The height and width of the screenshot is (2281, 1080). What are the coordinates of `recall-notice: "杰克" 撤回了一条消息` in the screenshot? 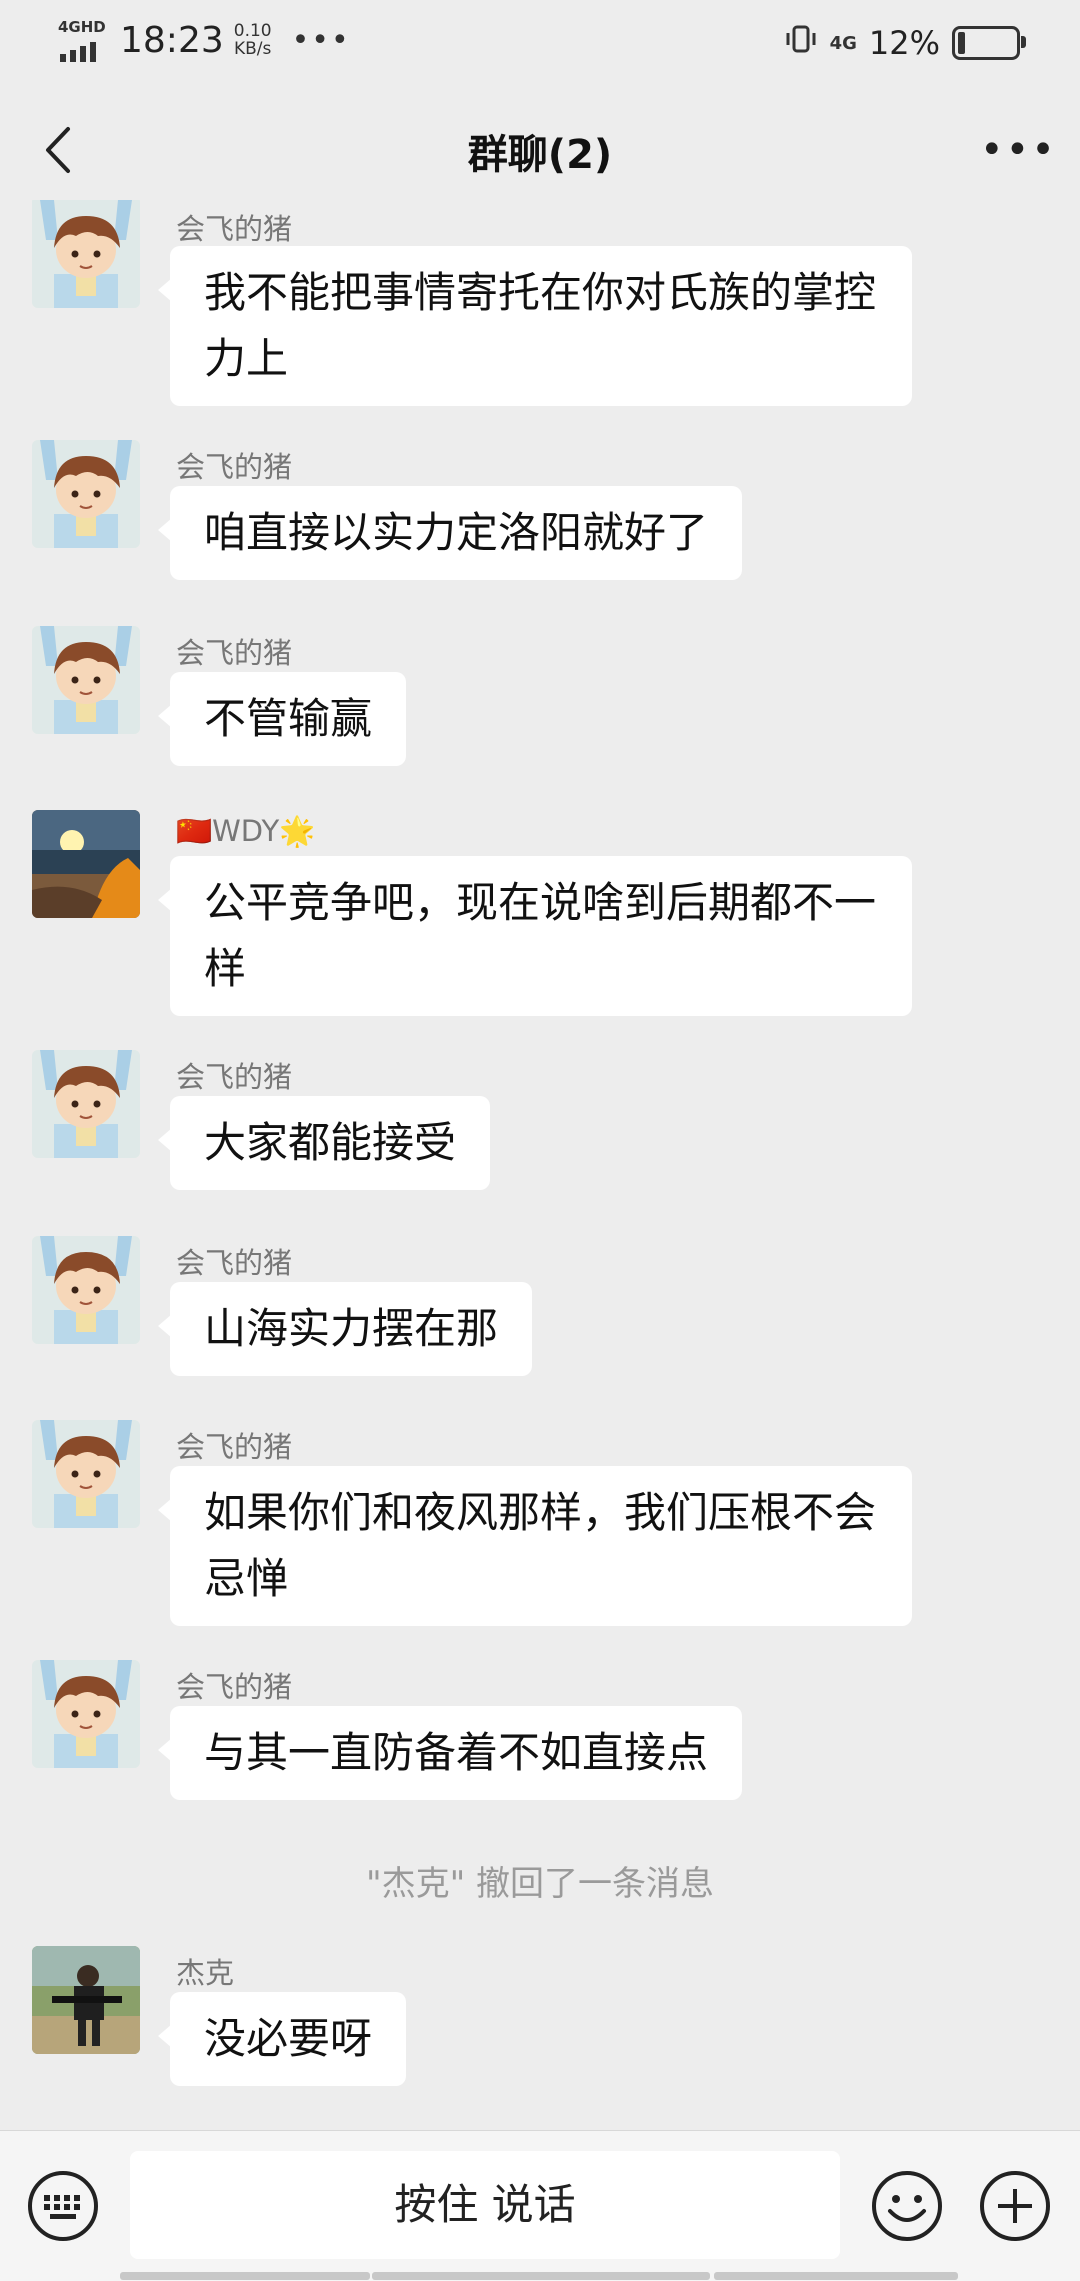 It's located at (540, 1884).